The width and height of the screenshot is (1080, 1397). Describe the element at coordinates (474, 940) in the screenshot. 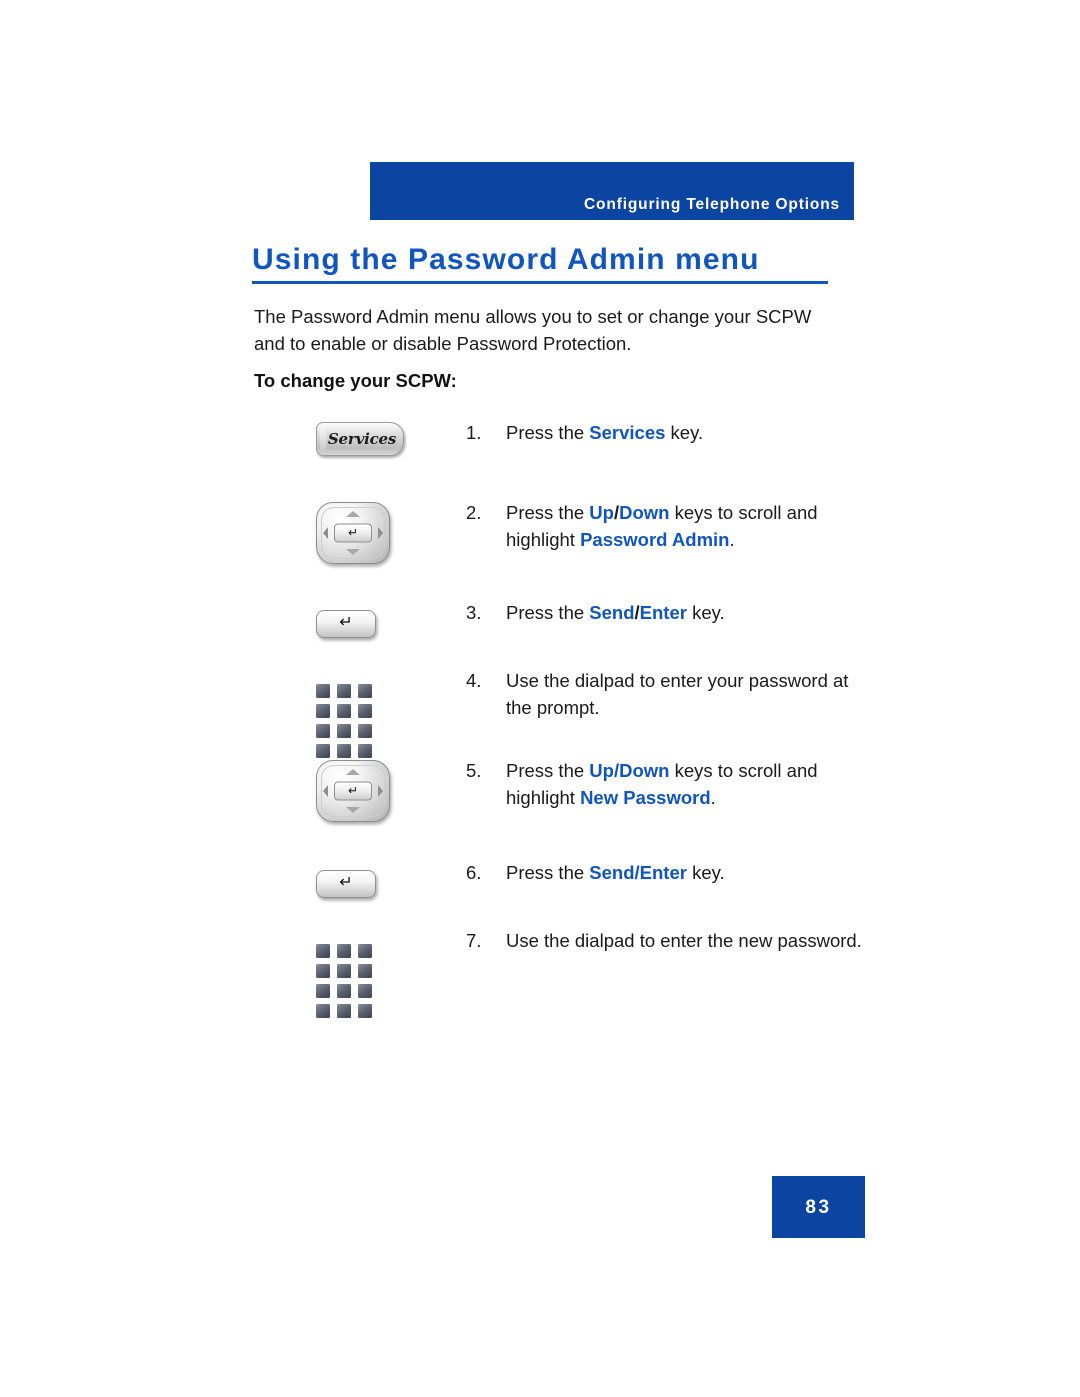

I see `step-number: 7.` at that location.